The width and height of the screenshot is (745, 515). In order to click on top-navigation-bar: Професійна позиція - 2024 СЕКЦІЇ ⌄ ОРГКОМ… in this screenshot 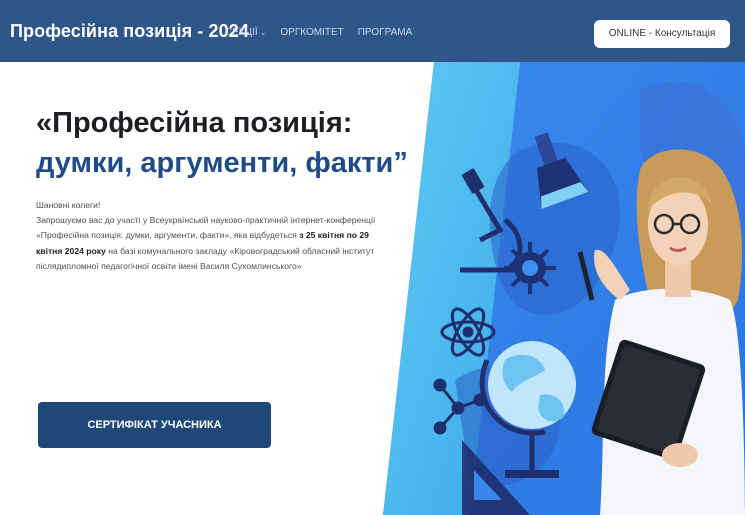, I will do `click(372, 31)`.